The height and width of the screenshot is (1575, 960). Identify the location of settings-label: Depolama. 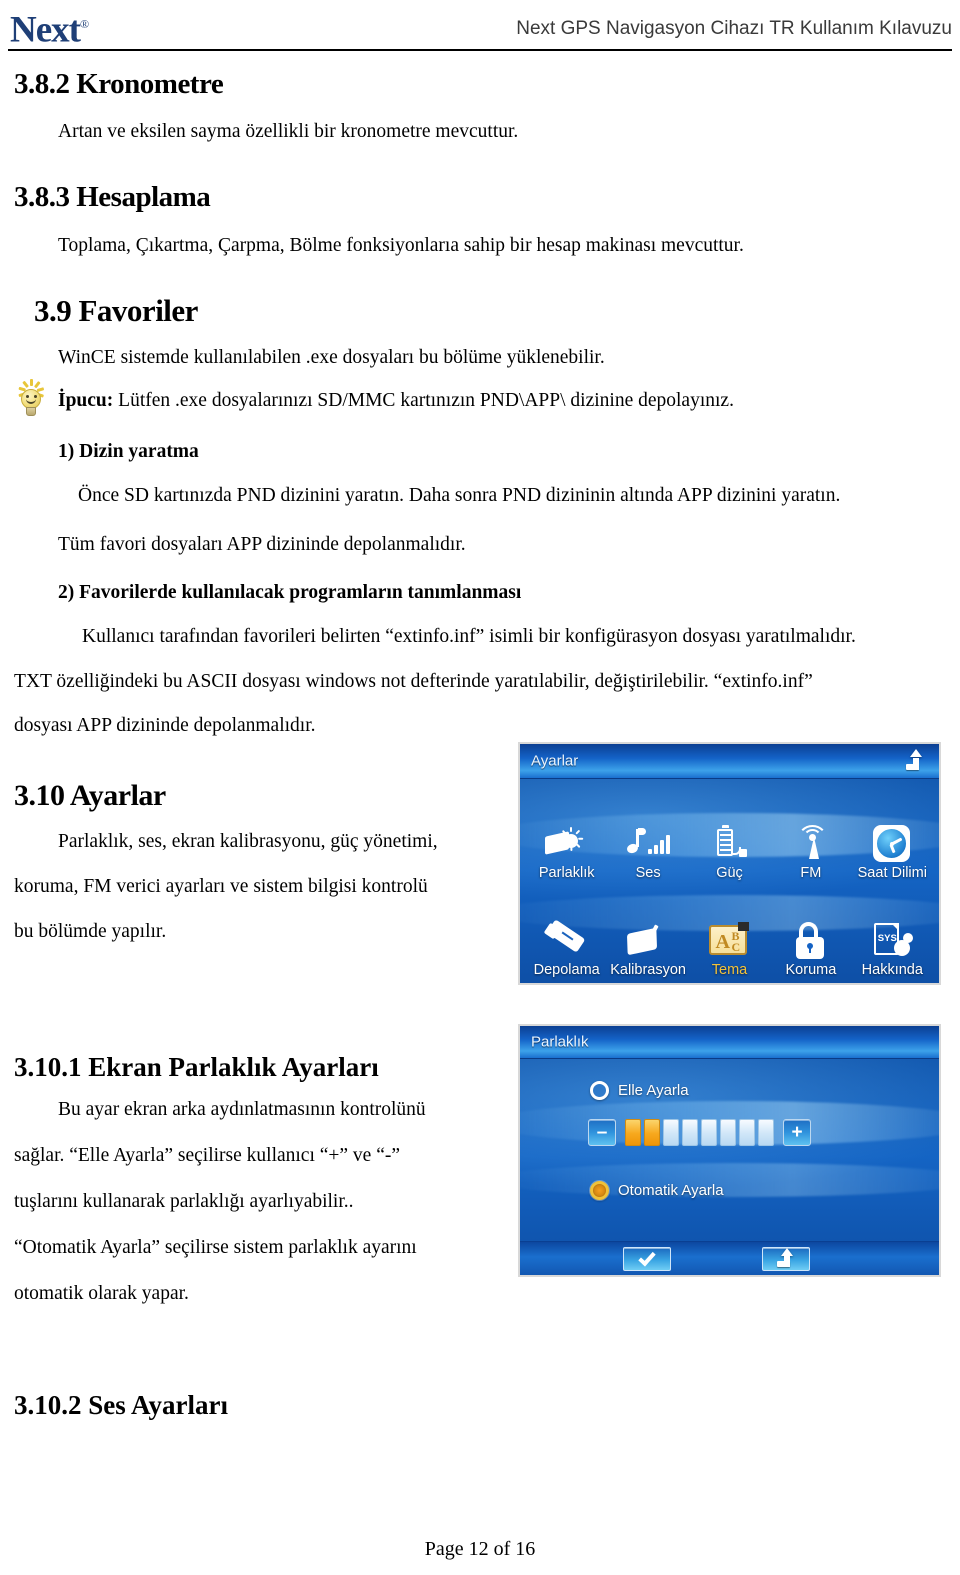
(566, 969).